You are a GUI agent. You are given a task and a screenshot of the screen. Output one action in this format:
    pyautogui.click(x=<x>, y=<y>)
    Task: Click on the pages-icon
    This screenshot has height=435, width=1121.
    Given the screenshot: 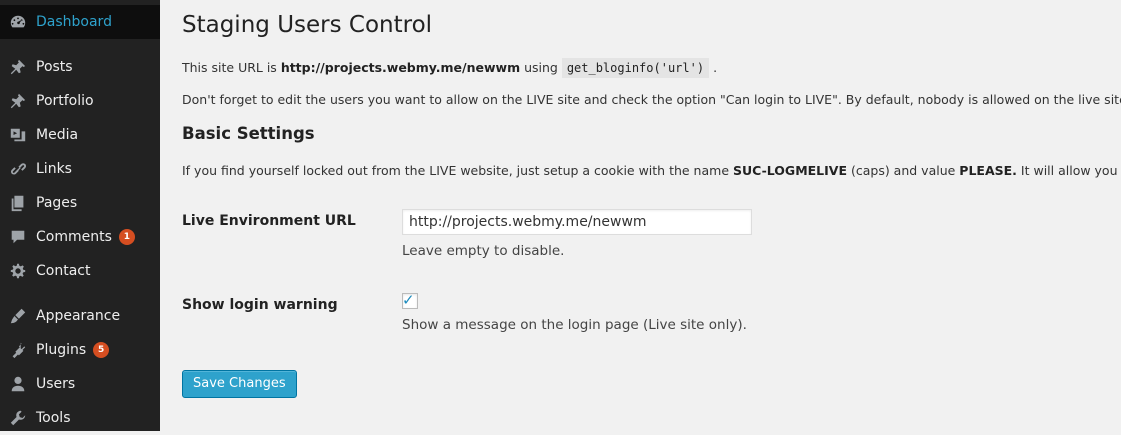 What is the action you would take?
    pyautogui.click(x=18, y=203)
    